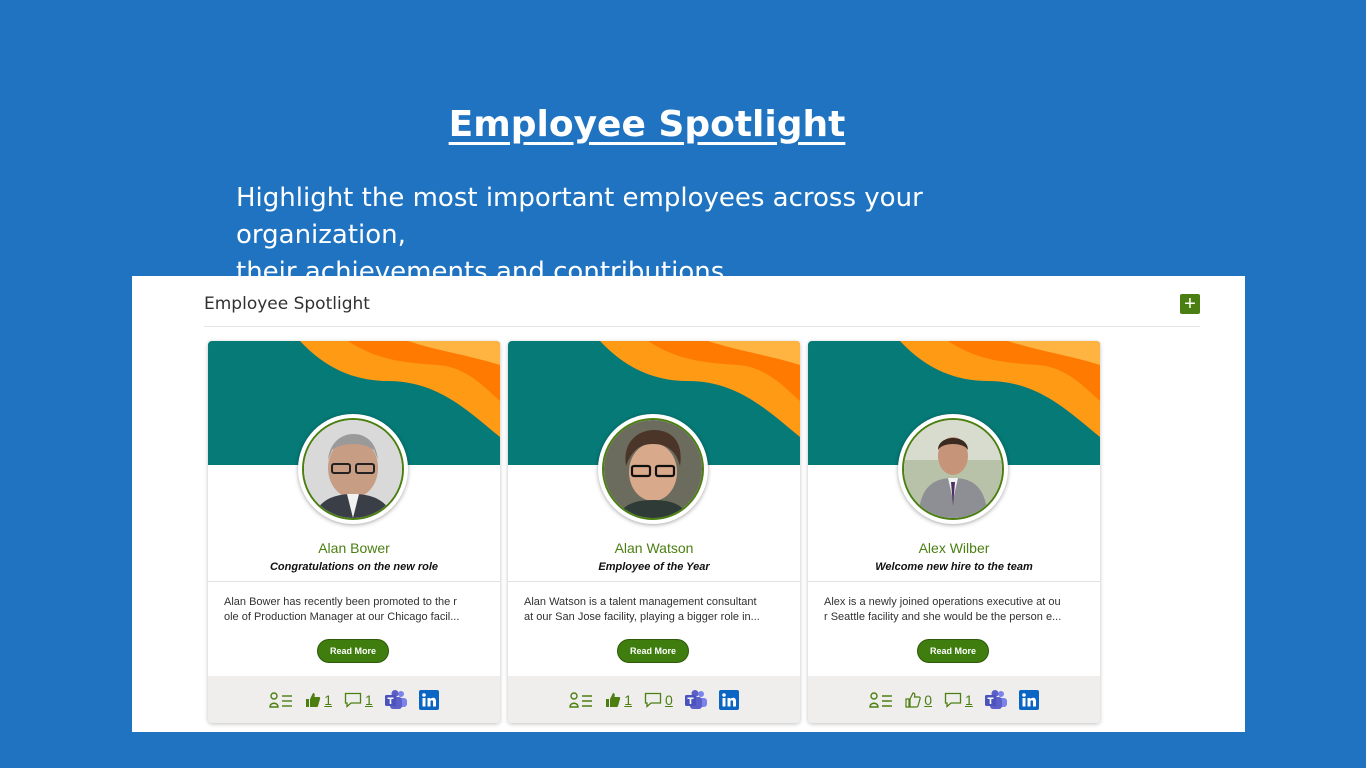 The height and width of the screenshot is (768, 1366). I want to click on card-footer: 0 1, so click(954, 699).